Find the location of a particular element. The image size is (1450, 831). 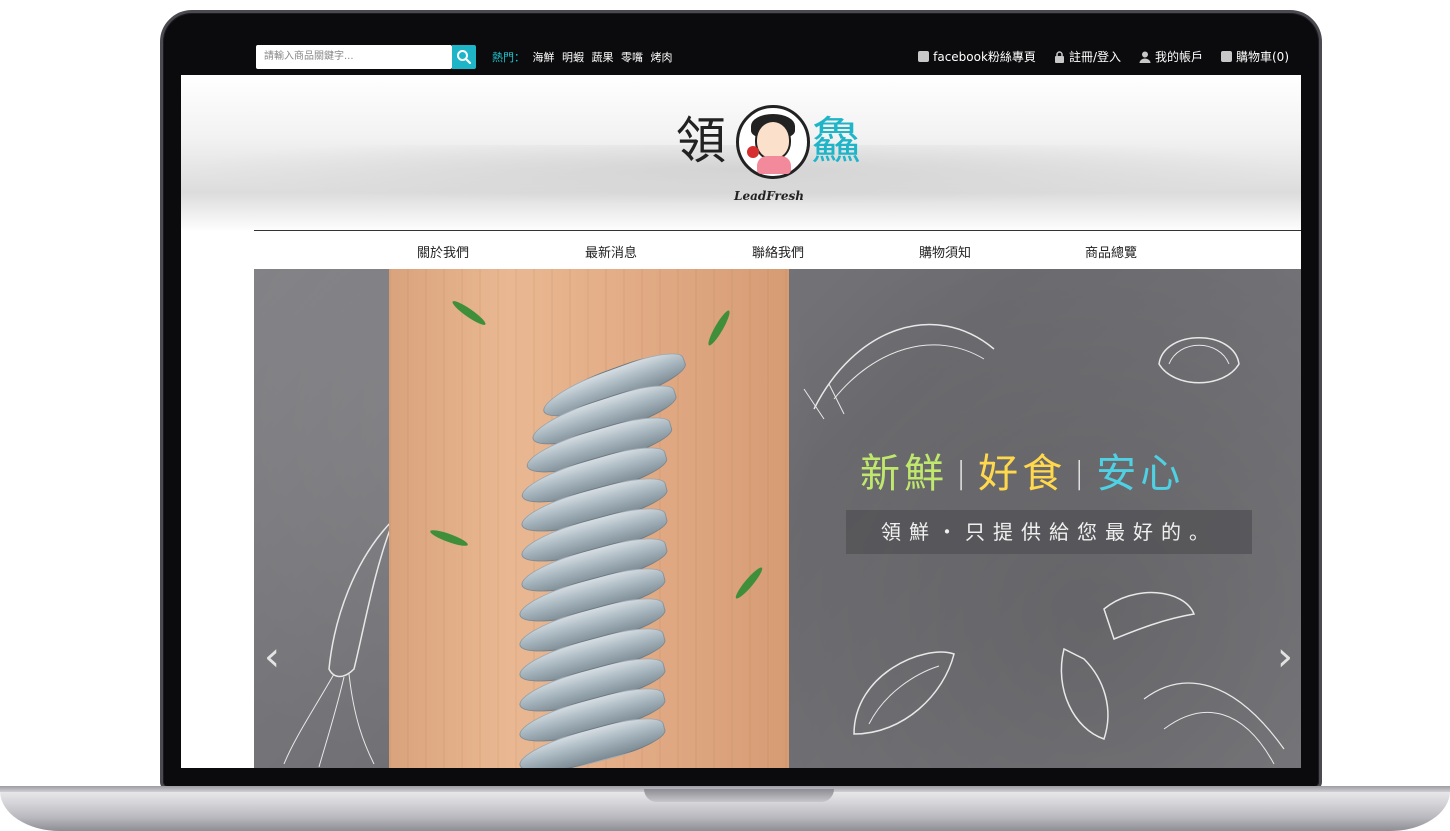

hero-tagline: 新鮮 | 好食 | 安心 is located at coordinates (1022, 470).